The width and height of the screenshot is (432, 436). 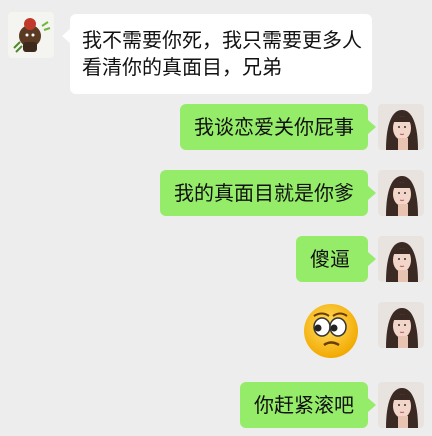 I want to click on message-line: 我不需要你死，我只需要更多人, so click(x=222, y=40).